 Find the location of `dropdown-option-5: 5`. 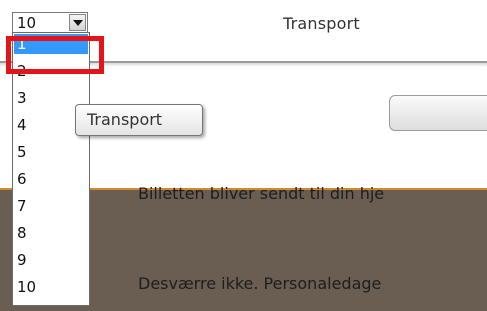

dropdown-option-5: 5 is located at coordinates (51, 152).